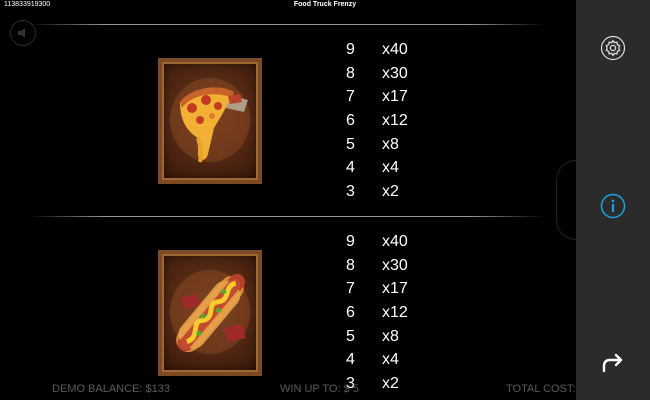  I want to click on hotdog-symbol-frame, so click(210, 313).